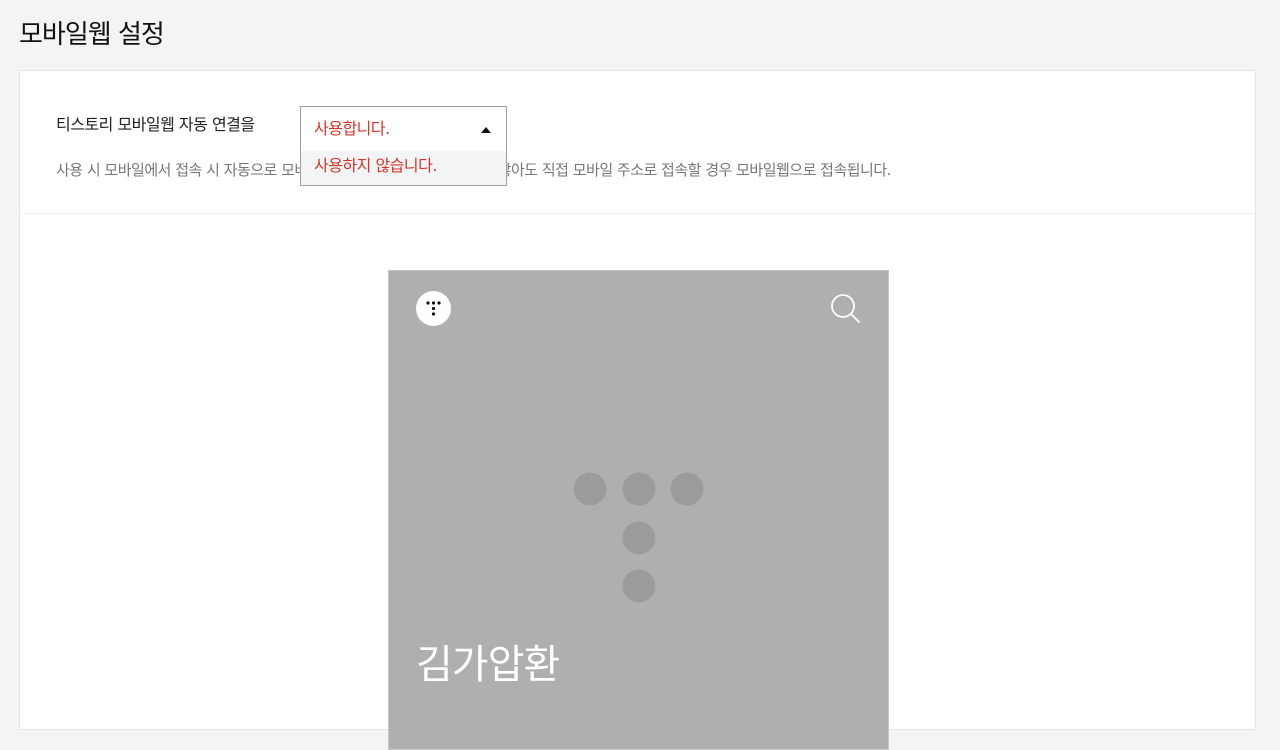  I want to click on tistory-dots-icon, so click(433, 308).